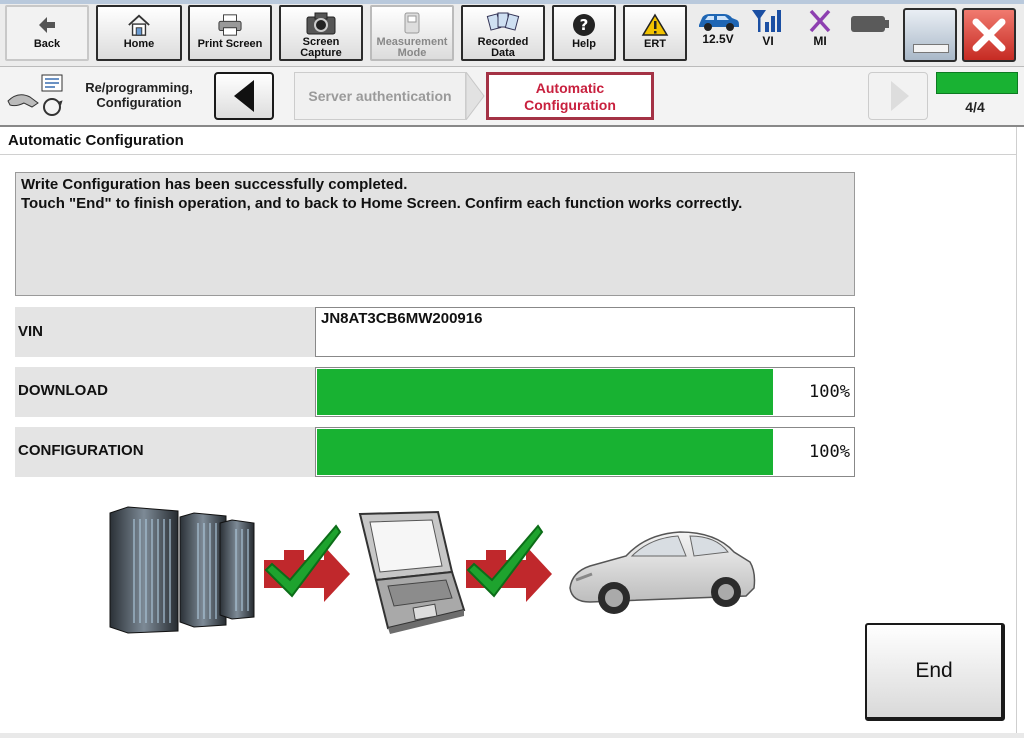  What do you see at coordinates (512, 735) in the screenshot?
I see `status-strip` at bounding box center [512, 735].